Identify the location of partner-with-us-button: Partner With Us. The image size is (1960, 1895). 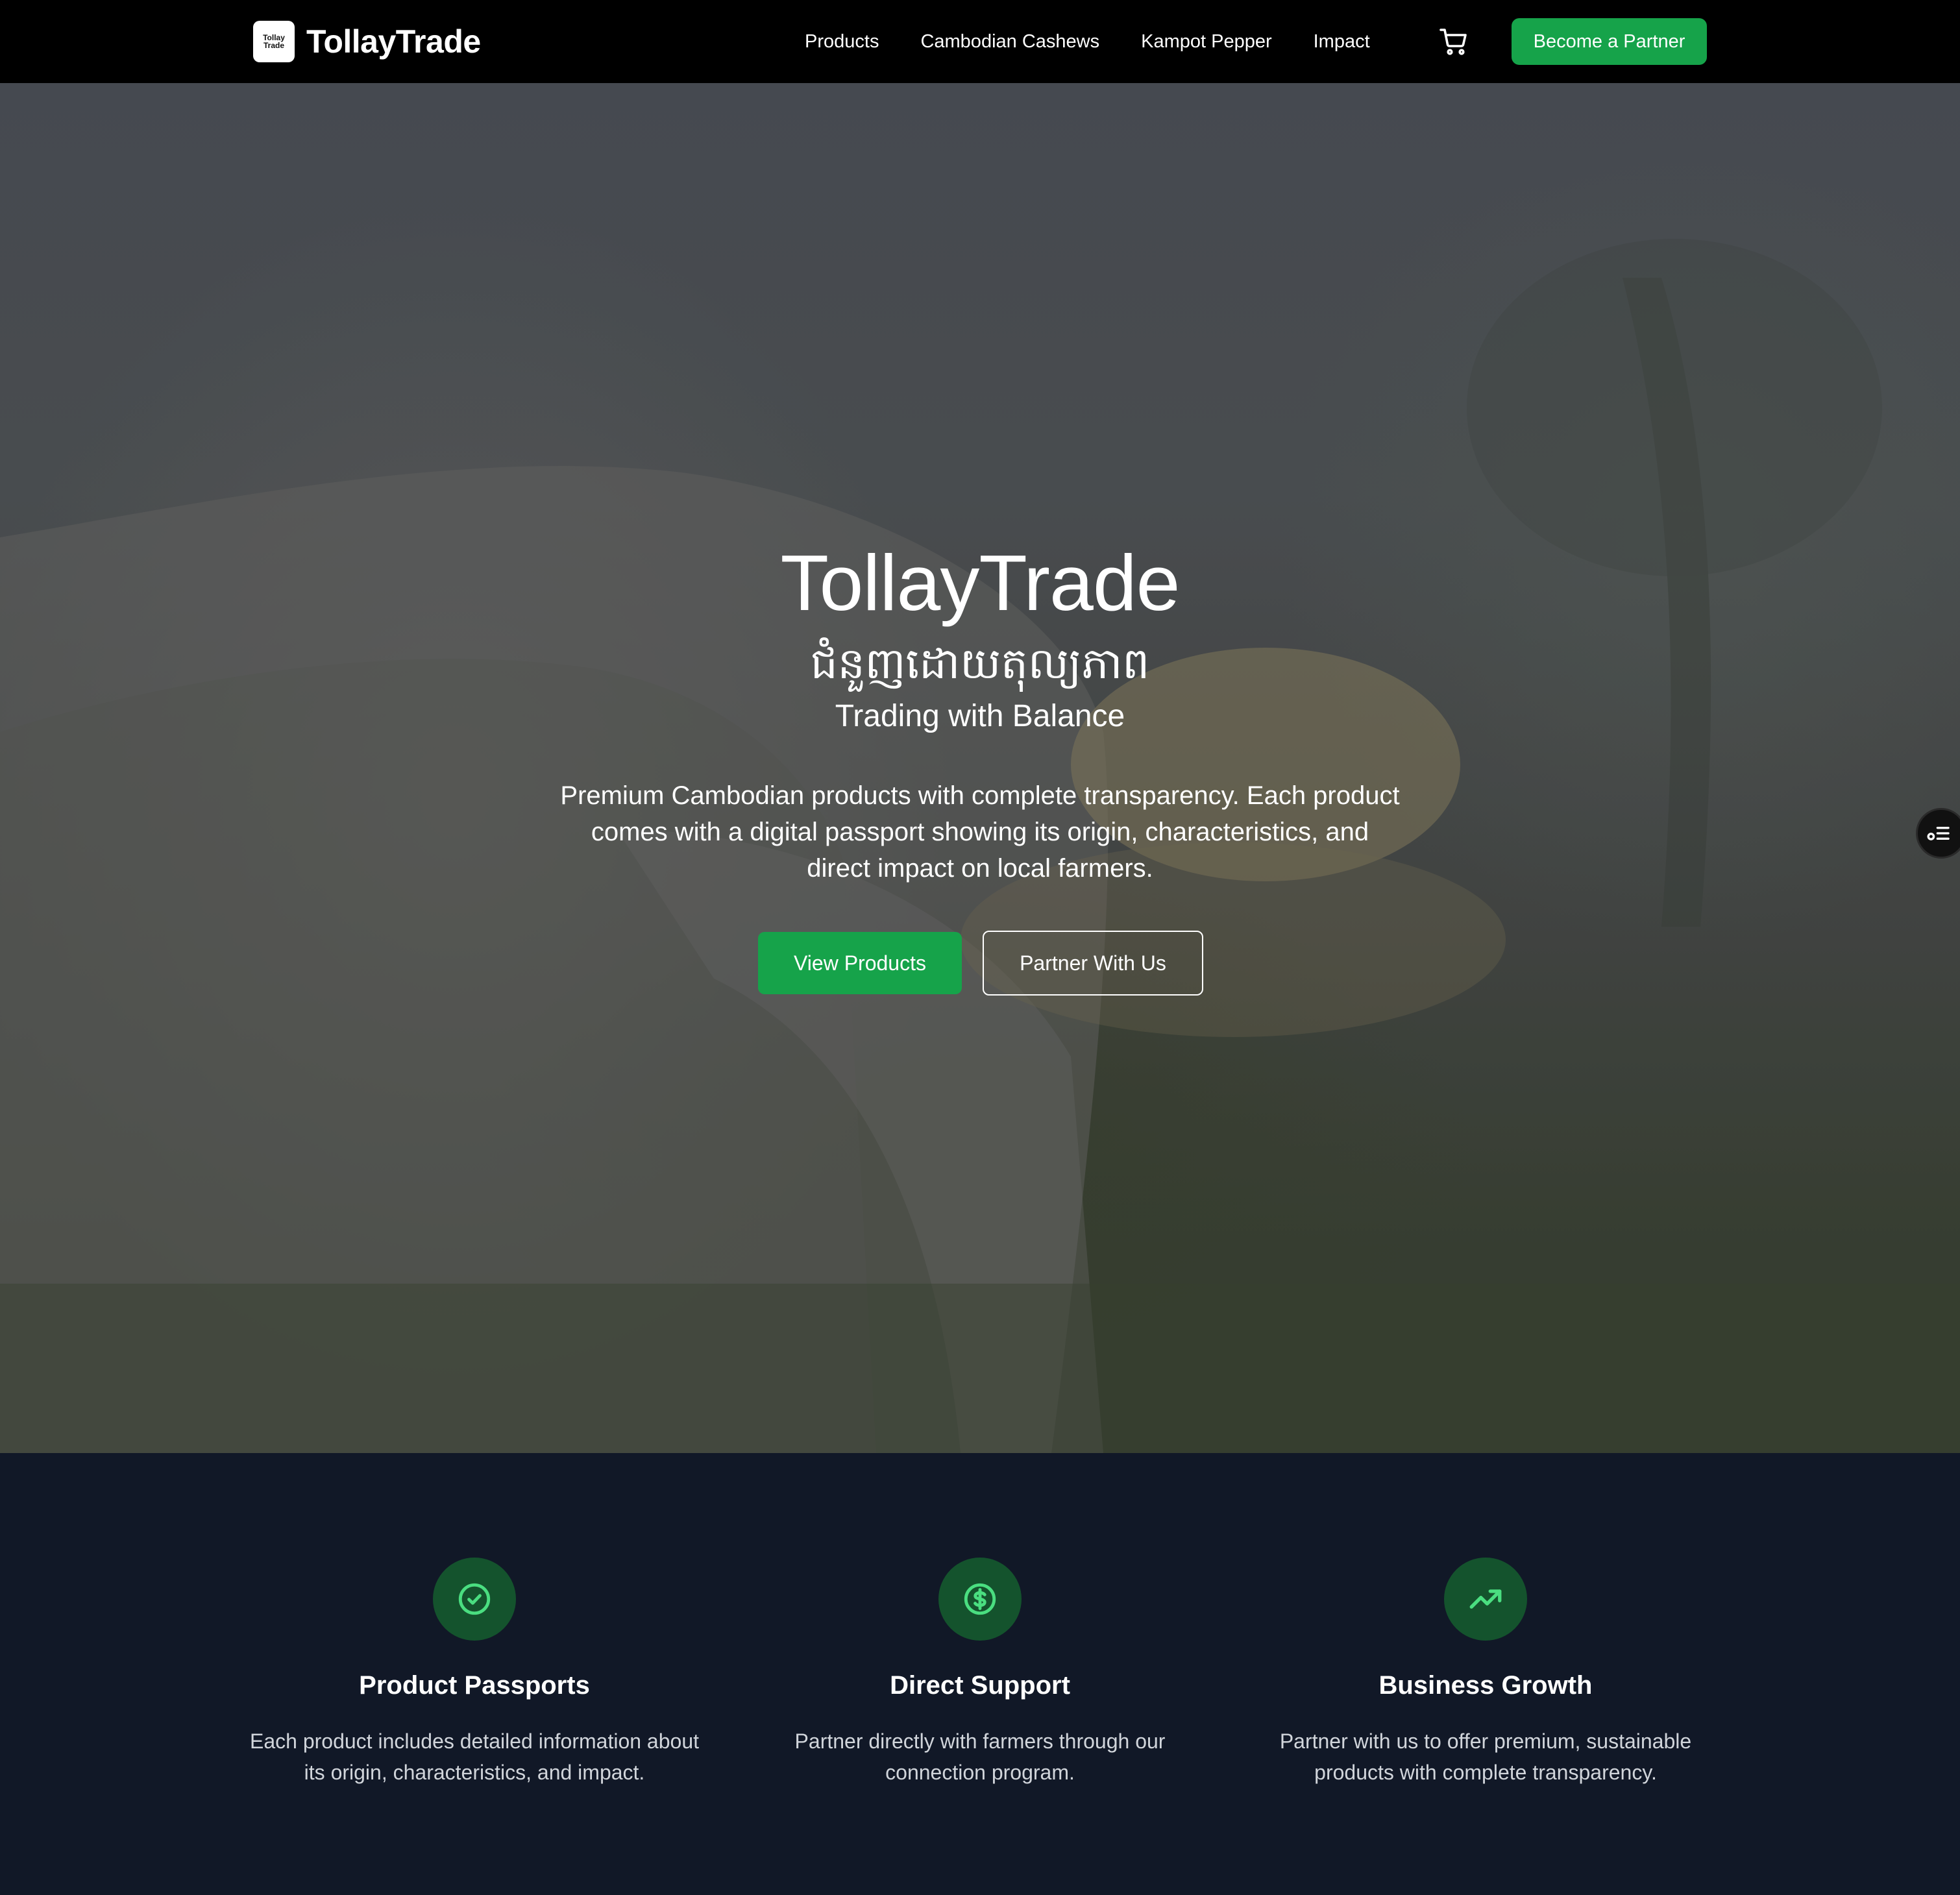
(1093, 963).